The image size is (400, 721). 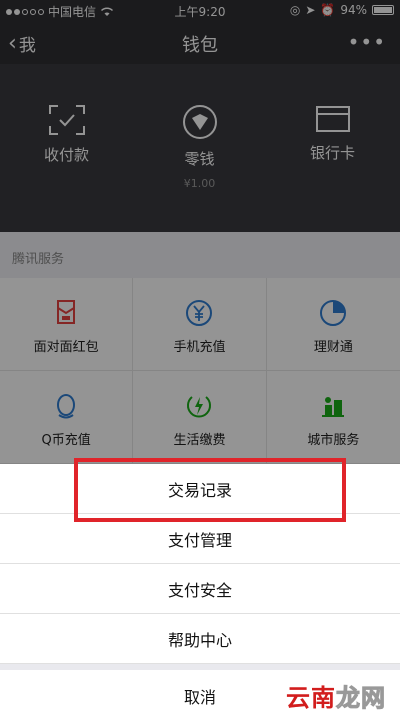 What do you see at coordinates (361, 698) in the screenshot?
I see `watermark-part2: 龙网` at bounding box center [361, 698].